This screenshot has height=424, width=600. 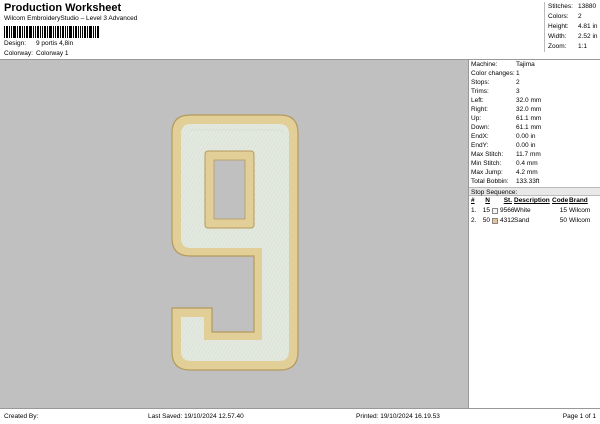 What do you see at coordinates (480, 91) in the screenshot?
I see `property-label: Trims:` at bounding box center [480, 91].